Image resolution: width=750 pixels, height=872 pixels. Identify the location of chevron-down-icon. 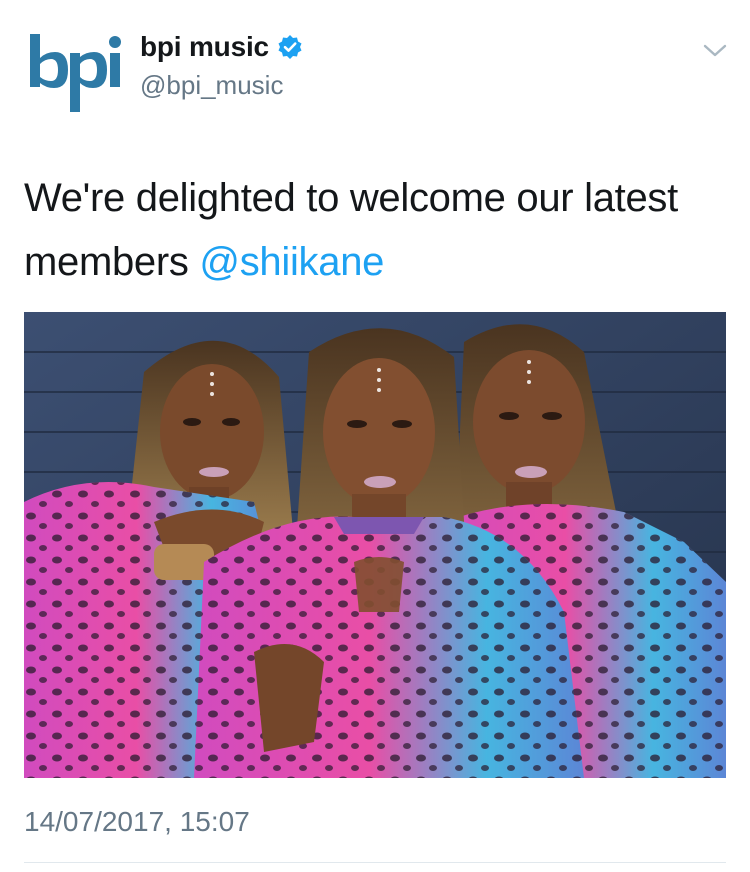
(715, 51).